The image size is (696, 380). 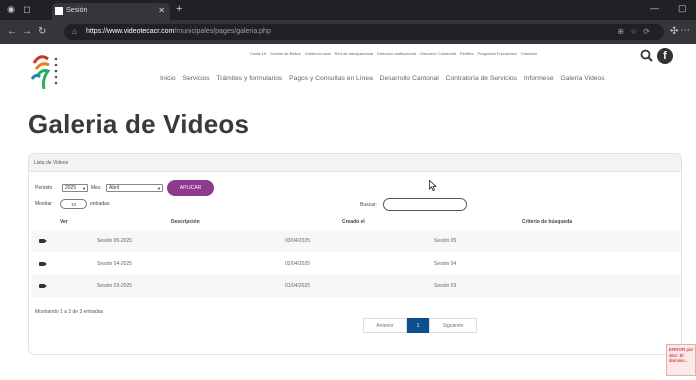 What do you see at coordinates (96, 188) in the screenshot?
I see `month-label: Mes` at bounding box center [96, 188].